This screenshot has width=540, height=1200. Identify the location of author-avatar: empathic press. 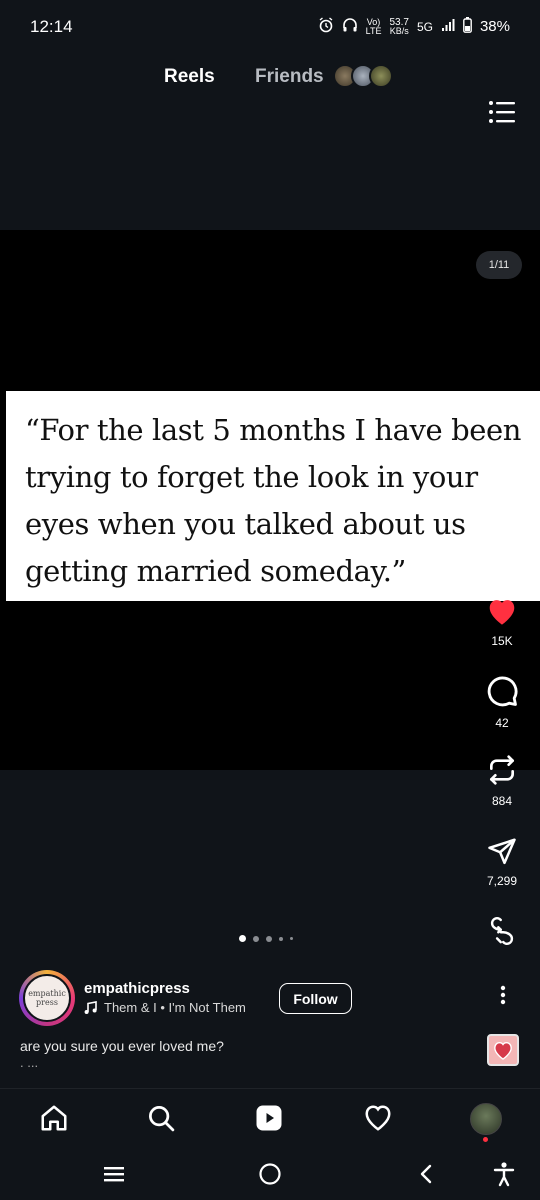
(47, 998).